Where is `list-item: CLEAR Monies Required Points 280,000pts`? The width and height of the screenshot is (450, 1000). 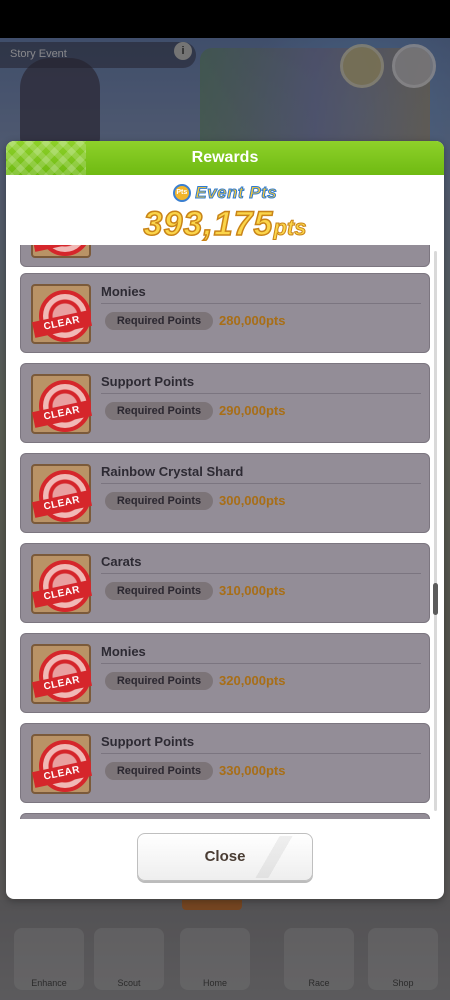 list-item: CLEAR Monies Required Points 280,000pts is located at coordinates (225, 313).